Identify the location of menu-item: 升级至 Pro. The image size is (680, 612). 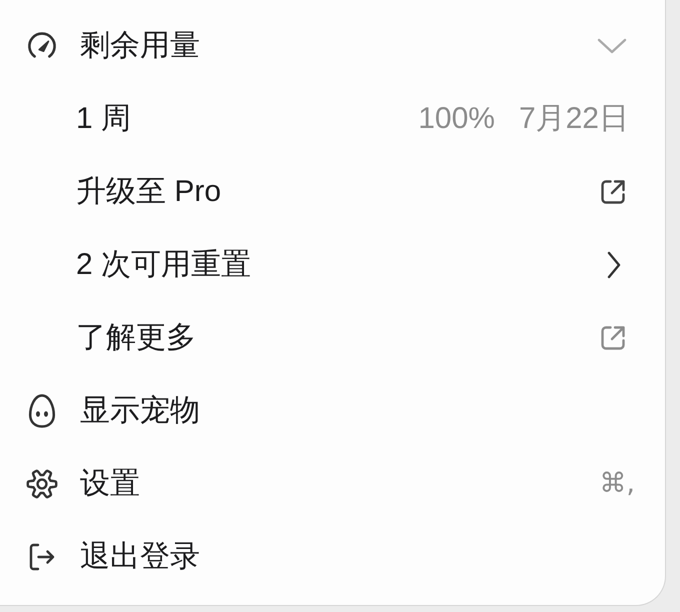
(332, 191).